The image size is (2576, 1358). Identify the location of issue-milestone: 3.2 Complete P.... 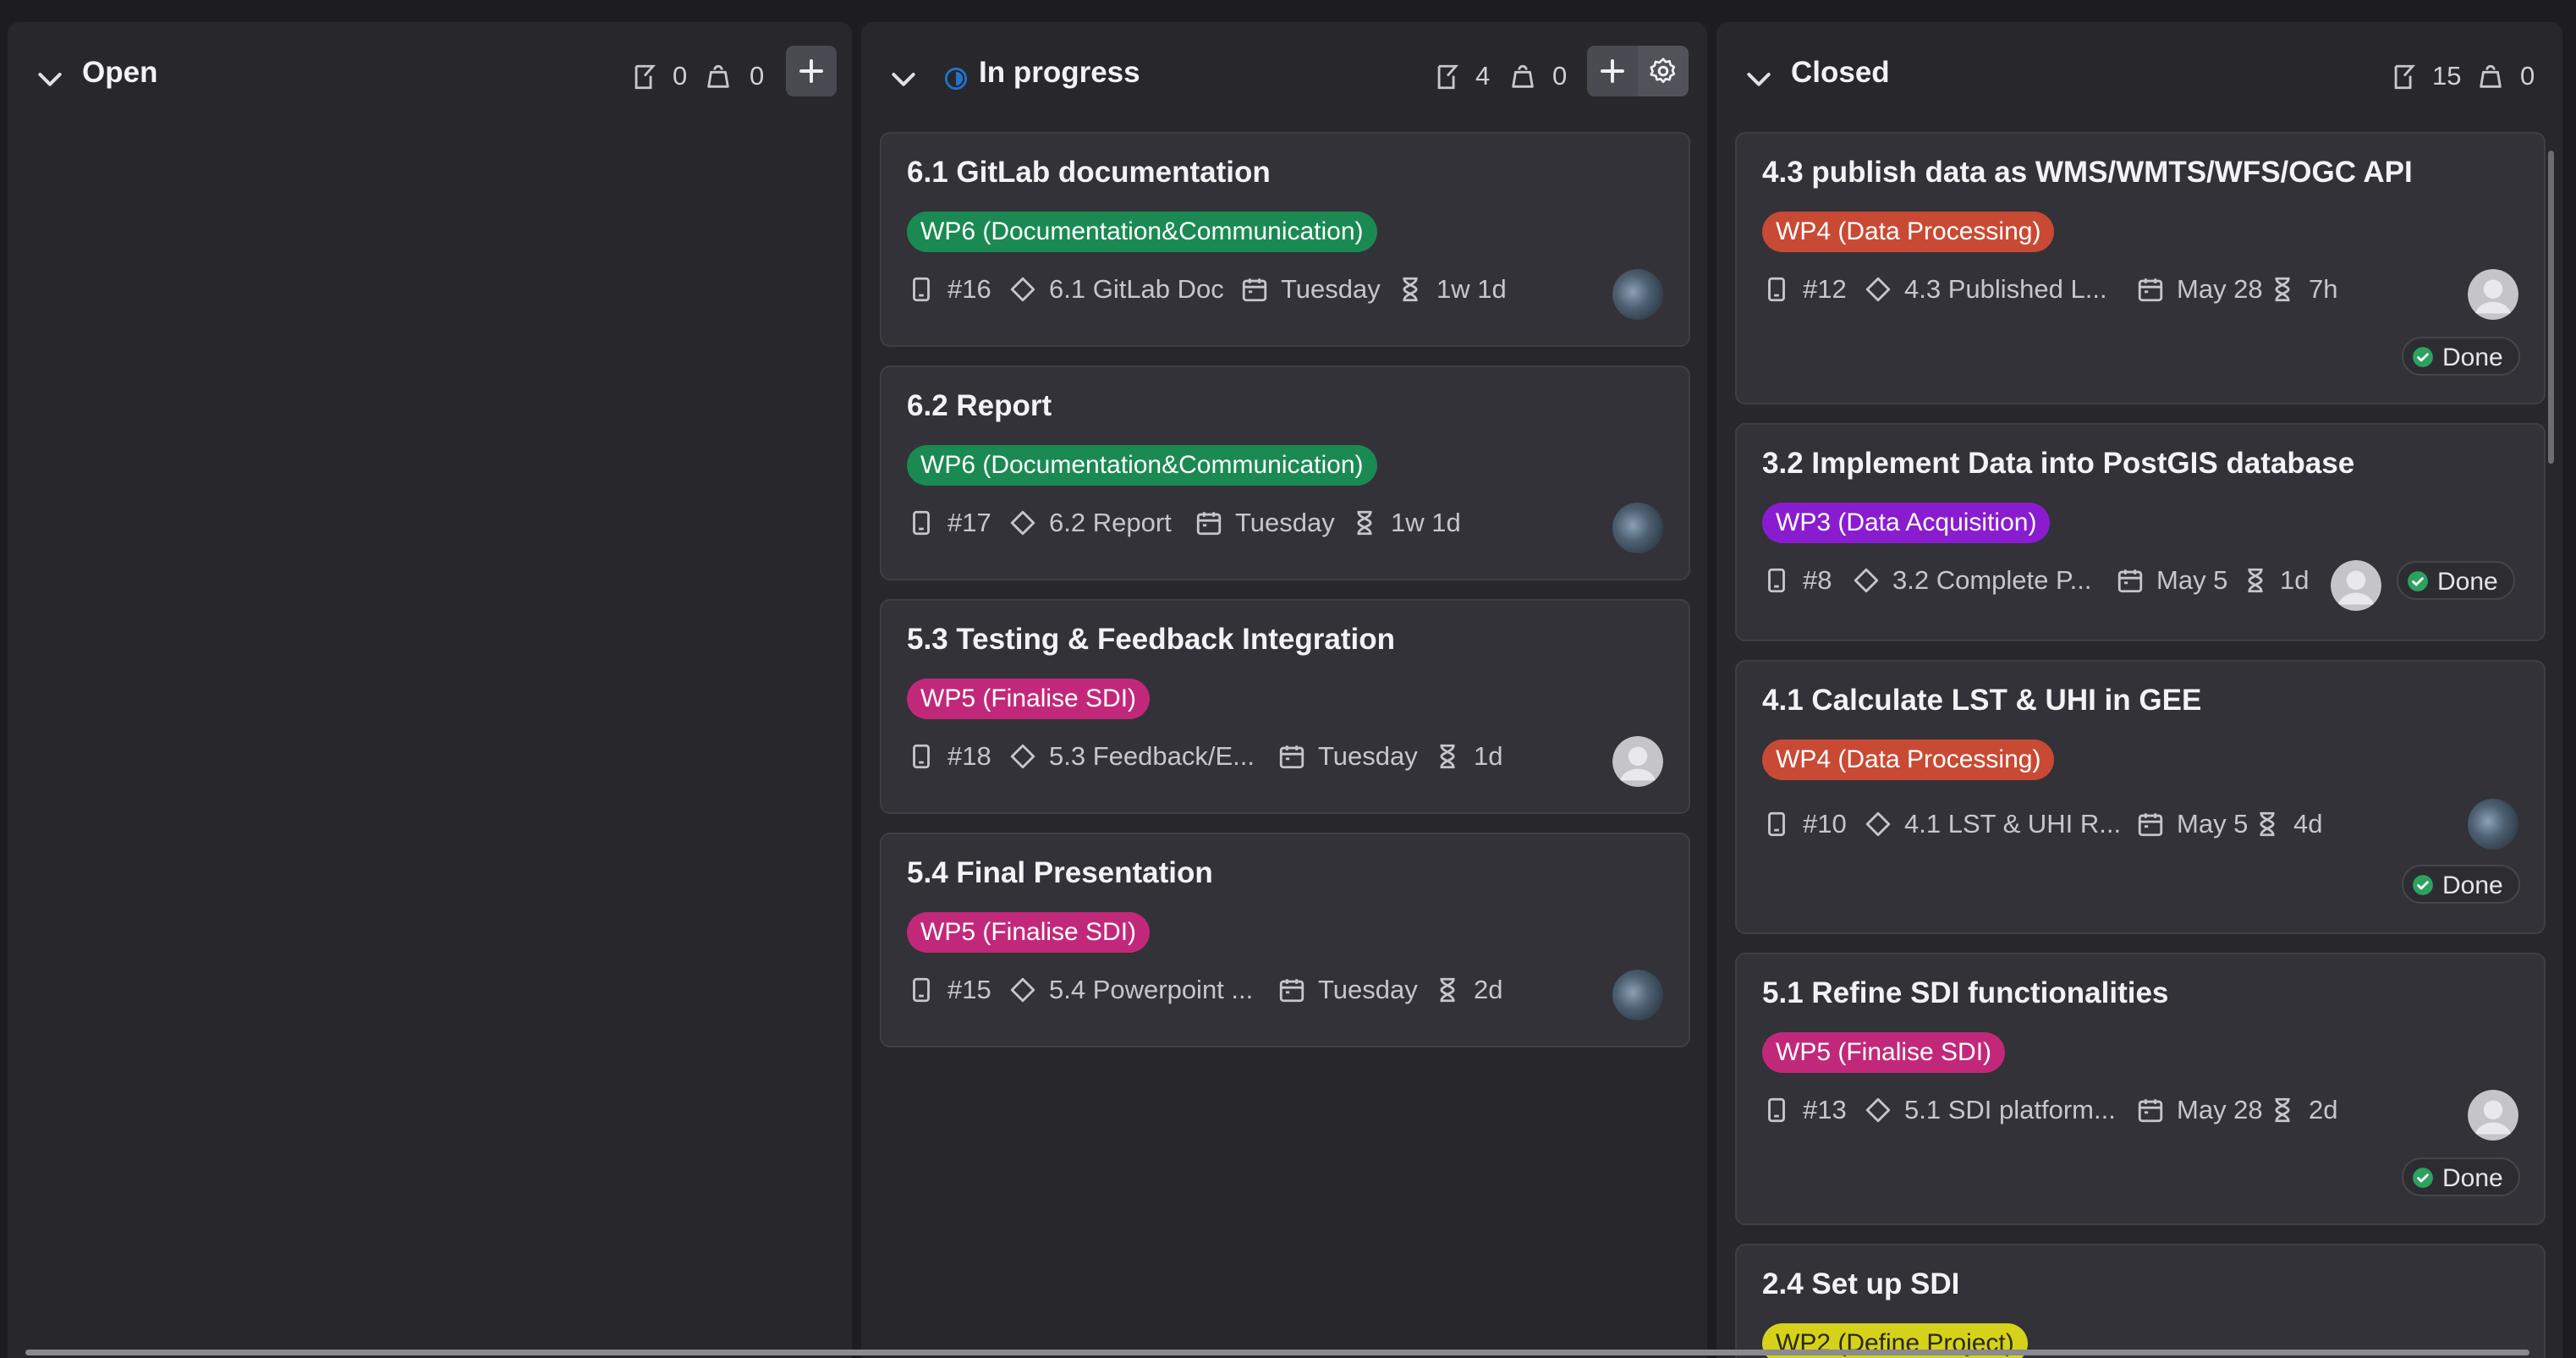
(1992, 580).